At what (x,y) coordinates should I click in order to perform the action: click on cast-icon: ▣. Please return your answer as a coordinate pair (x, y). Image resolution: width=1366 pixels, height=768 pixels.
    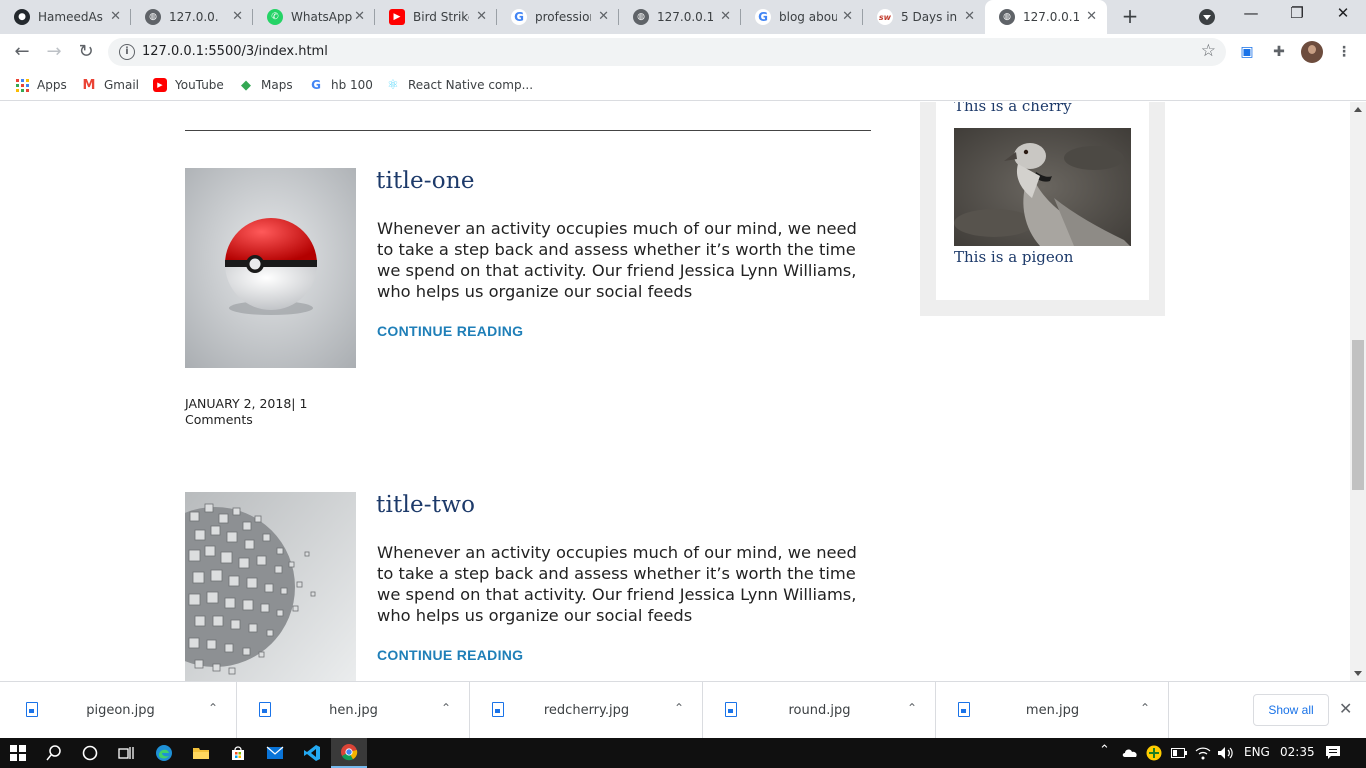
    Looking at the image, I should click on (1247, 52).